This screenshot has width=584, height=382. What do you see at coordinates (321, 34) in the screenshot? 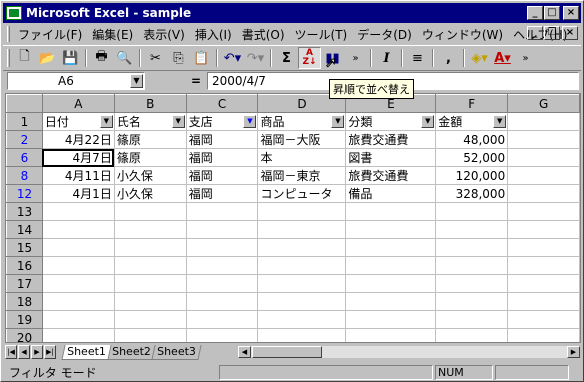
I see `menu-tools: ツール(T)` at bounding box center [321, 34].